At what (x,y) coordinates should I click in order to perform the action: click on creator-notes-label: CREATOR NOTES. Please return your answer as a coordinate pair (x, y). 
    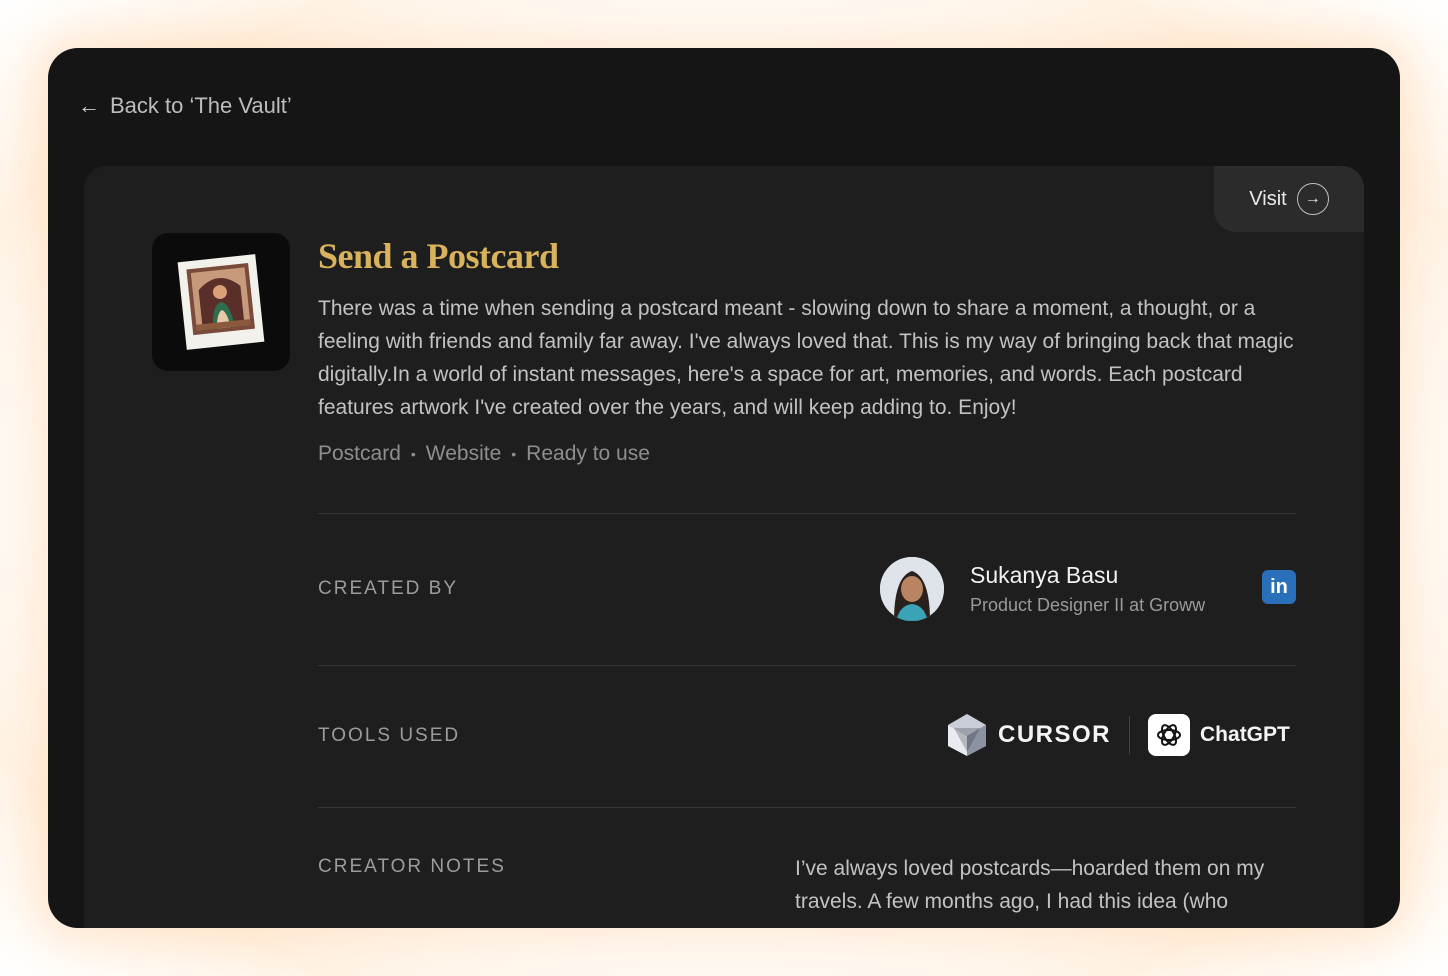
    Looking at the image, I should click on (412, 866).